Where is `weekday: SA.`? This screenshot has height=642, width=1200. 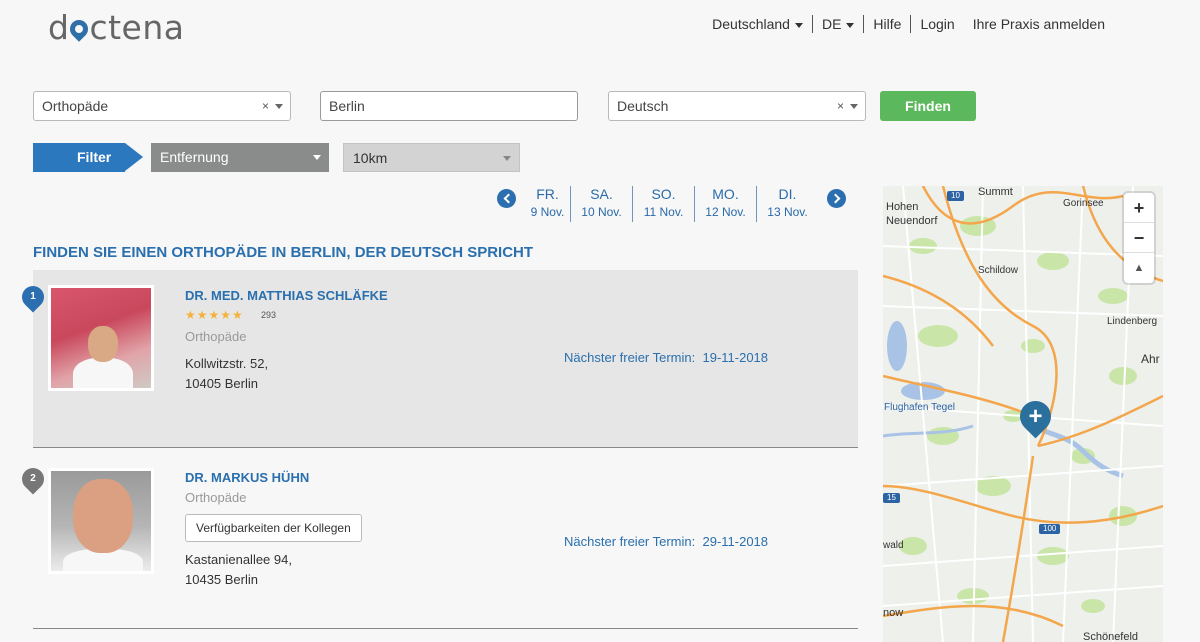 weekday: SA. is located at coordinates (601, 194).